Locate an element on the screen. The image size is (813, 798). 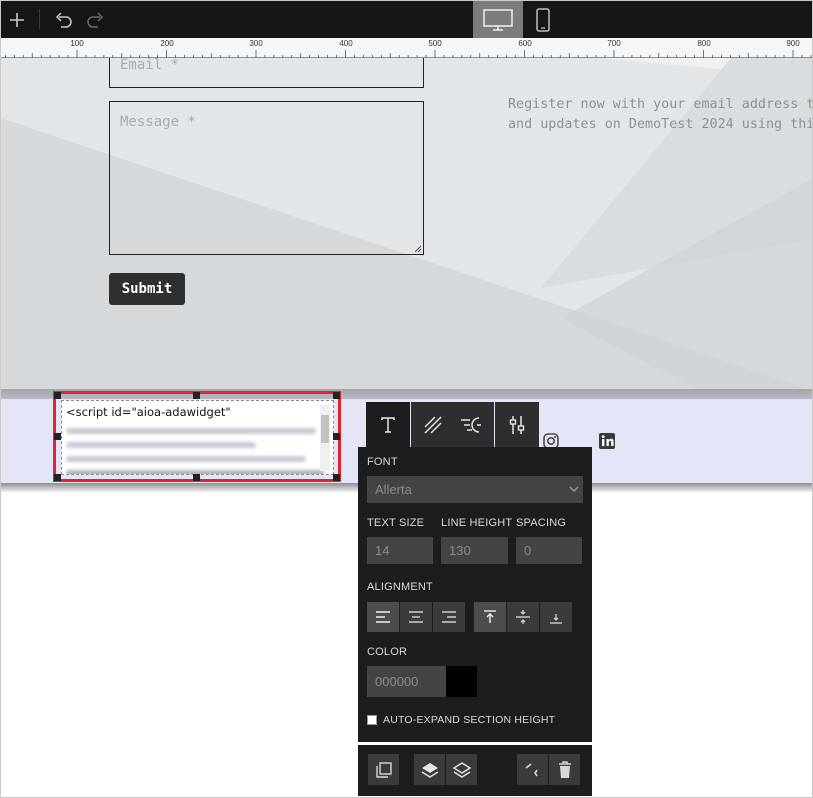
align-middle-button is located at coordinates (523, 617).